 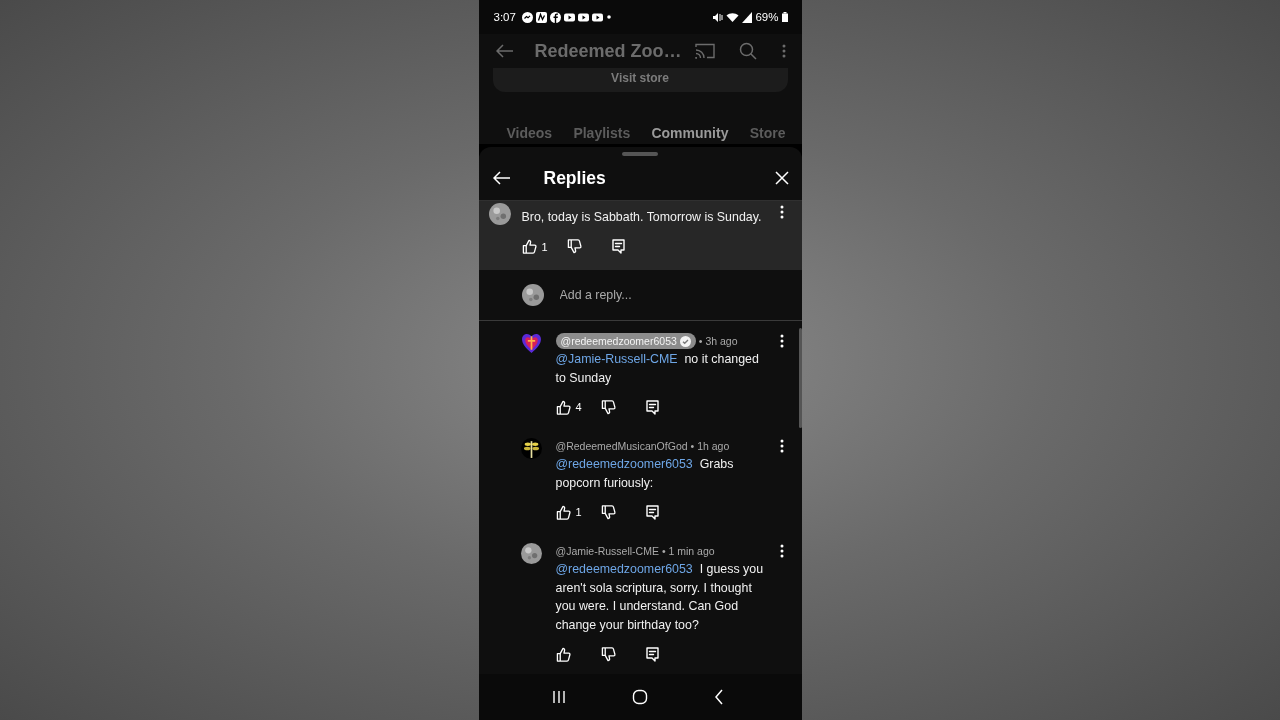 I want to click on comment-text: @Jamie-Russell-CME no it changed to Sunday, so click(x=657, y=369).